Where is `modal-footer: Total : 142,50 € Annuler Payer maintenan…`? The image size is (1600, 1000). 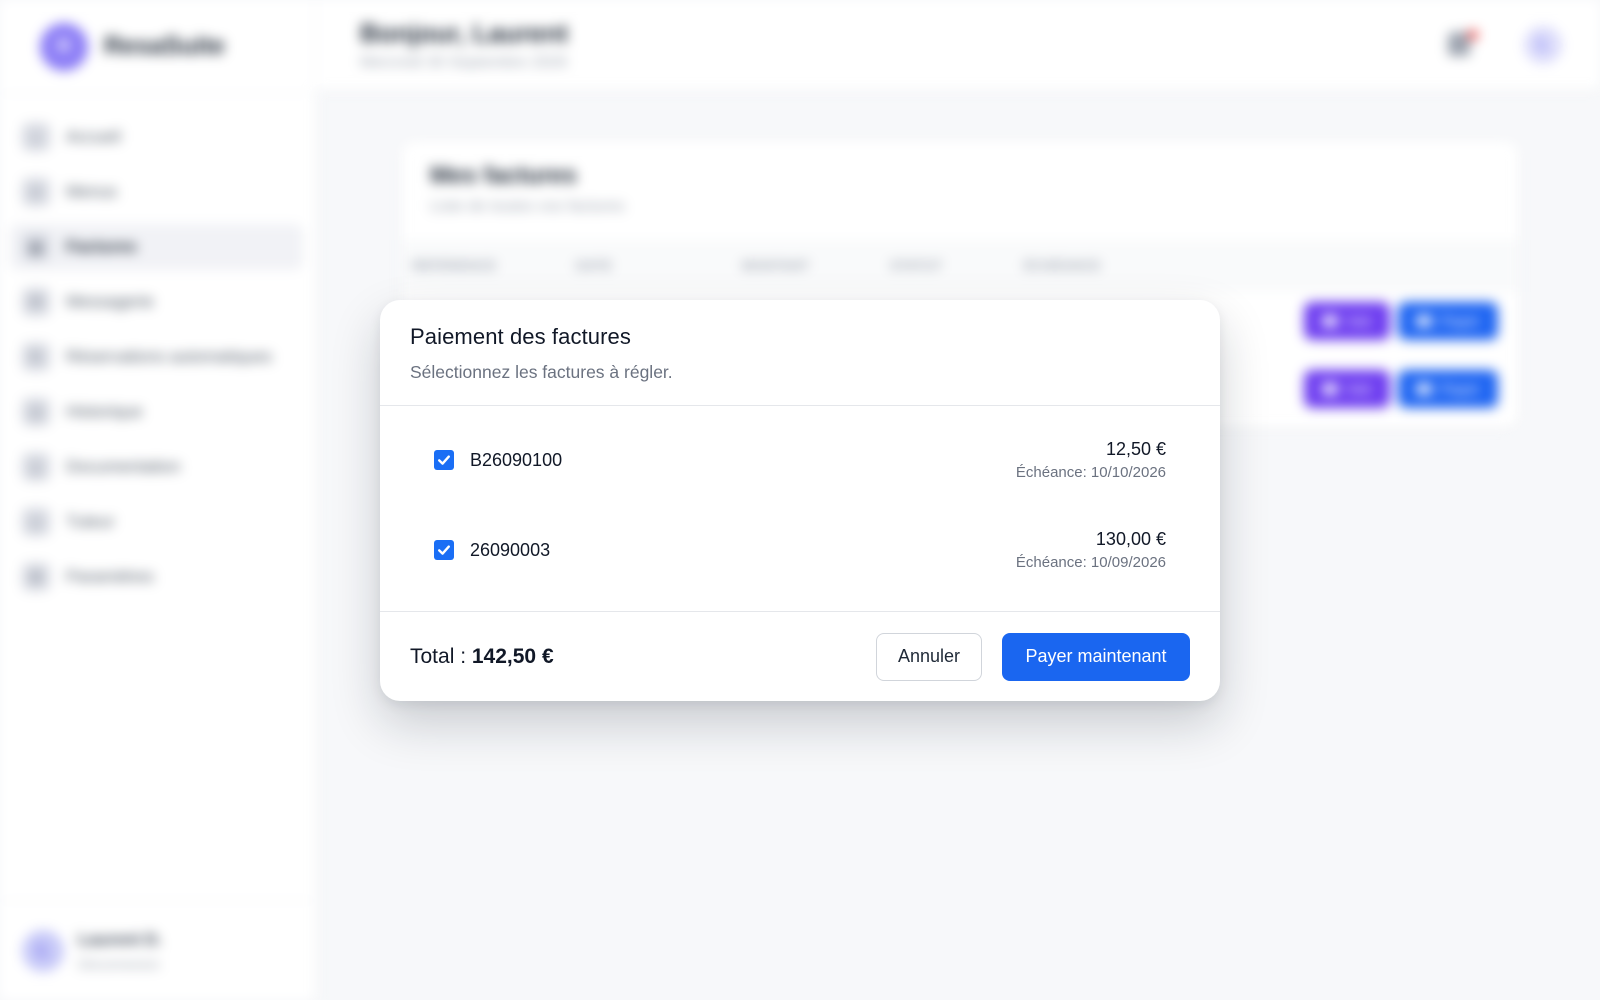 modal-footer: Total : 142,50 € Annuler Payer maintenan… is located at coordinates (800, 656).